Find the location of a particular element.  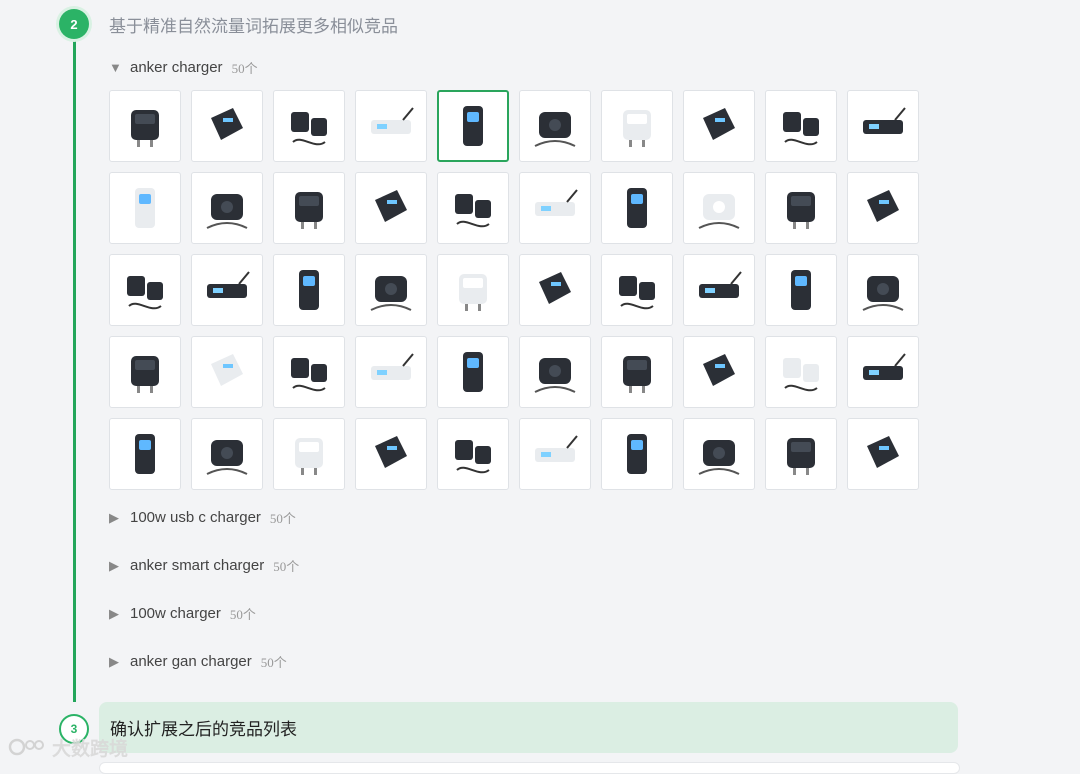

caret-down-icon: ▼ is located at coordinates (115, 67).